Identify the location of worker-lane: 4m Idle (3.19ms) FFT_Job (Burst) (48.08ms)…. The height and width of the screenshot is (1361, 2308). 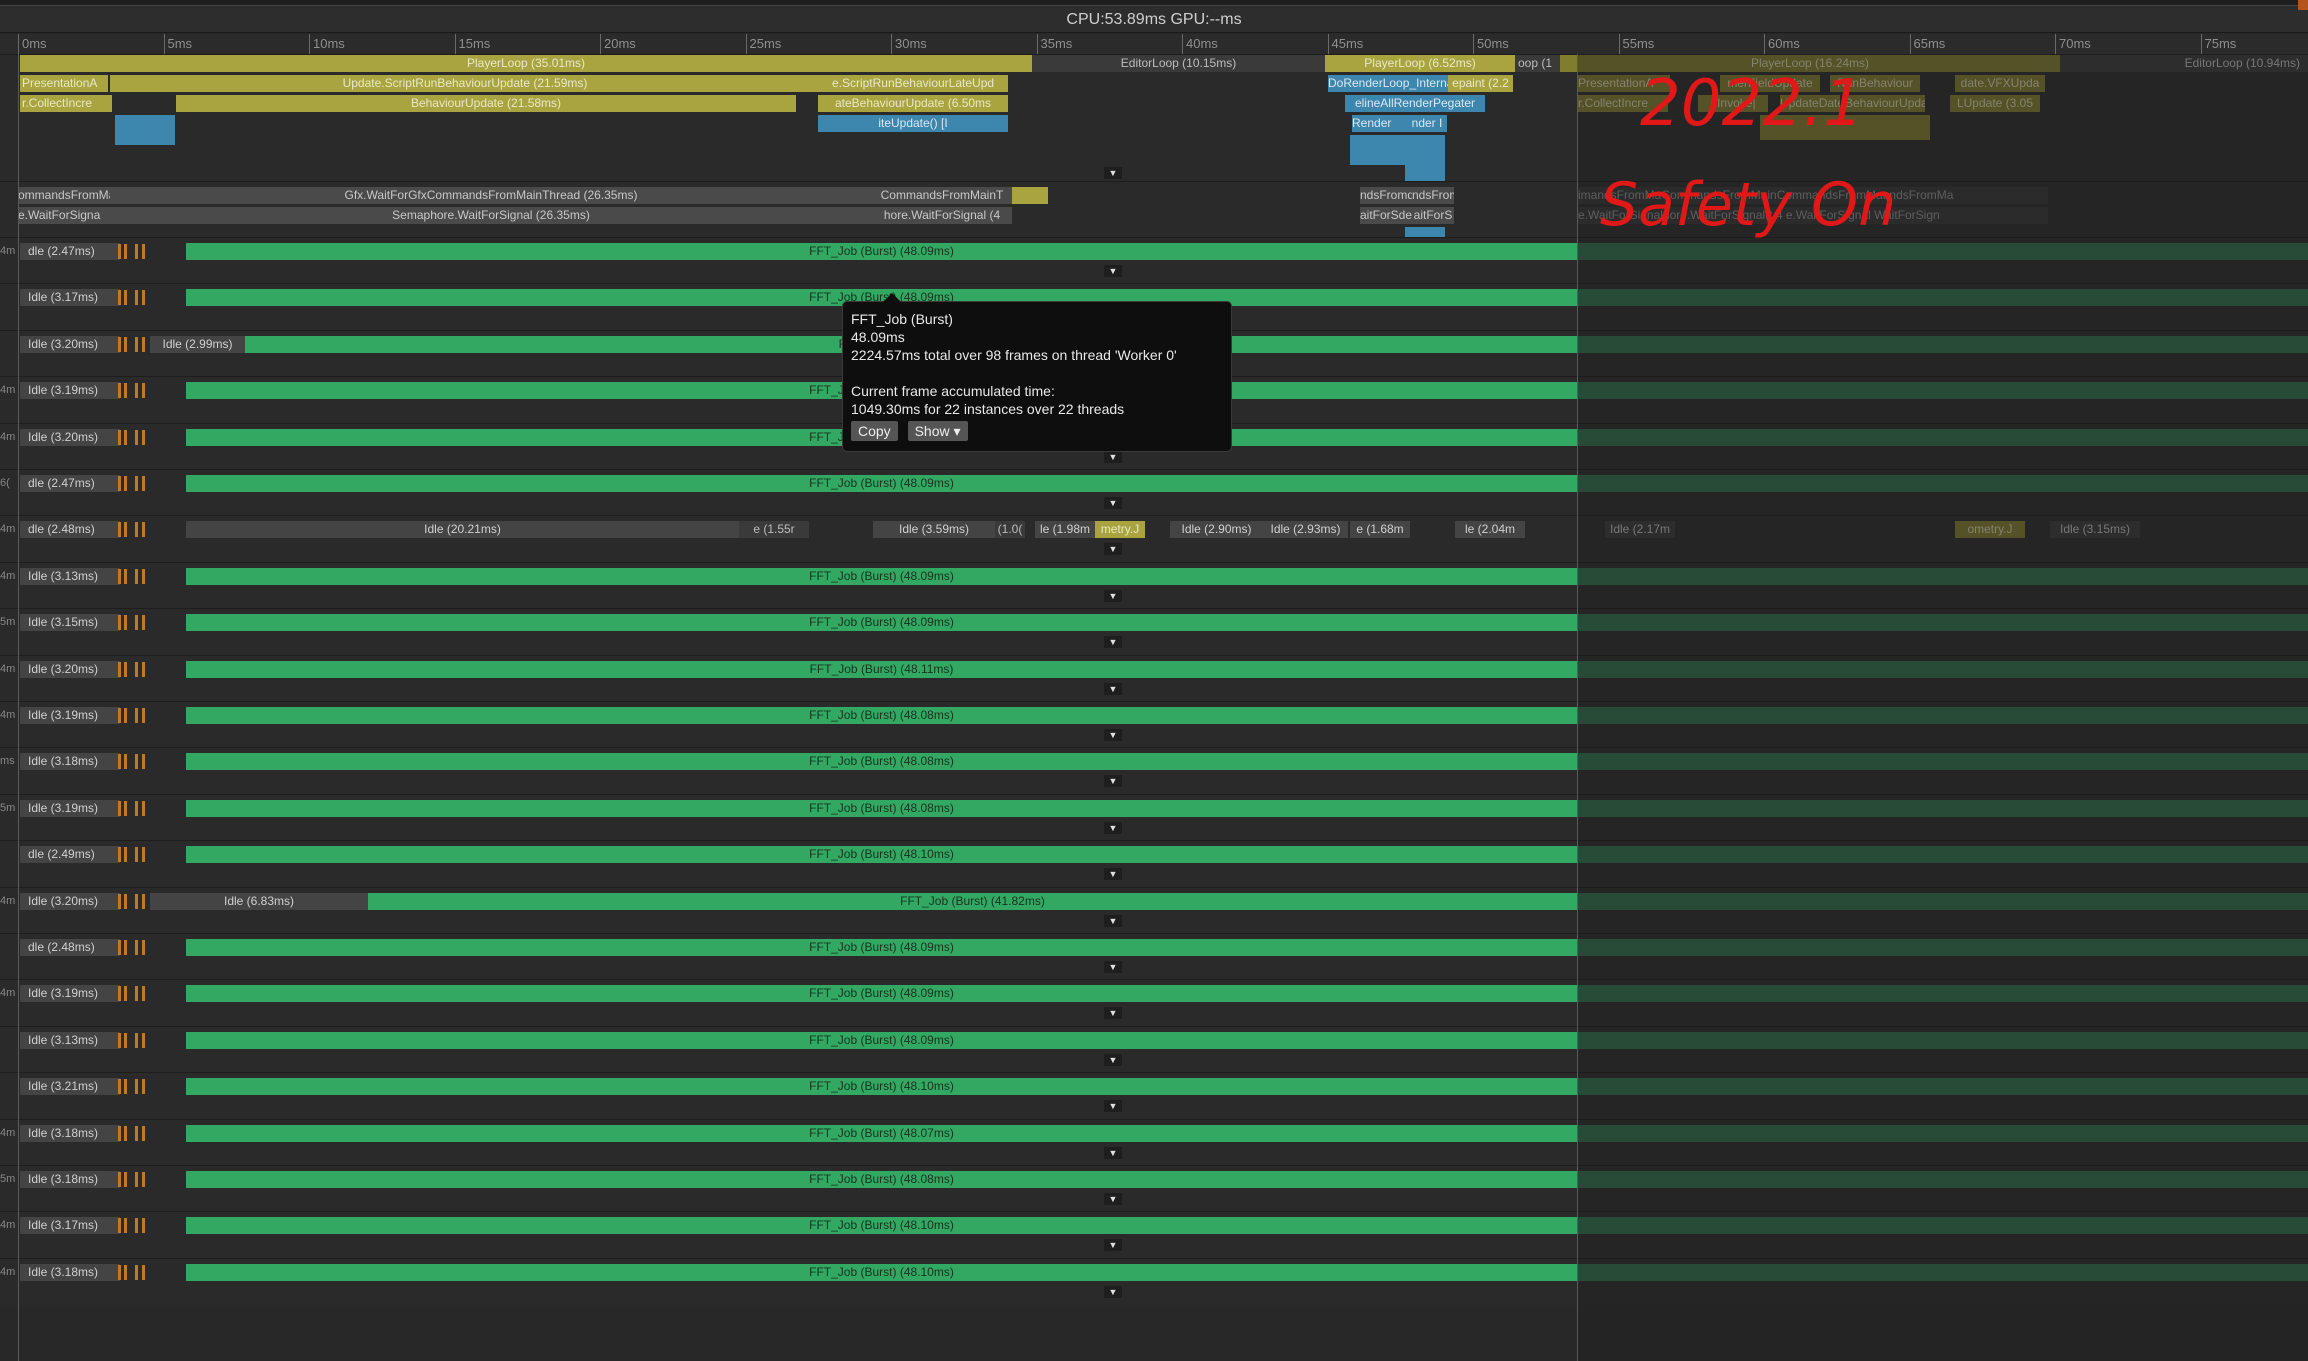
(1154, 724).